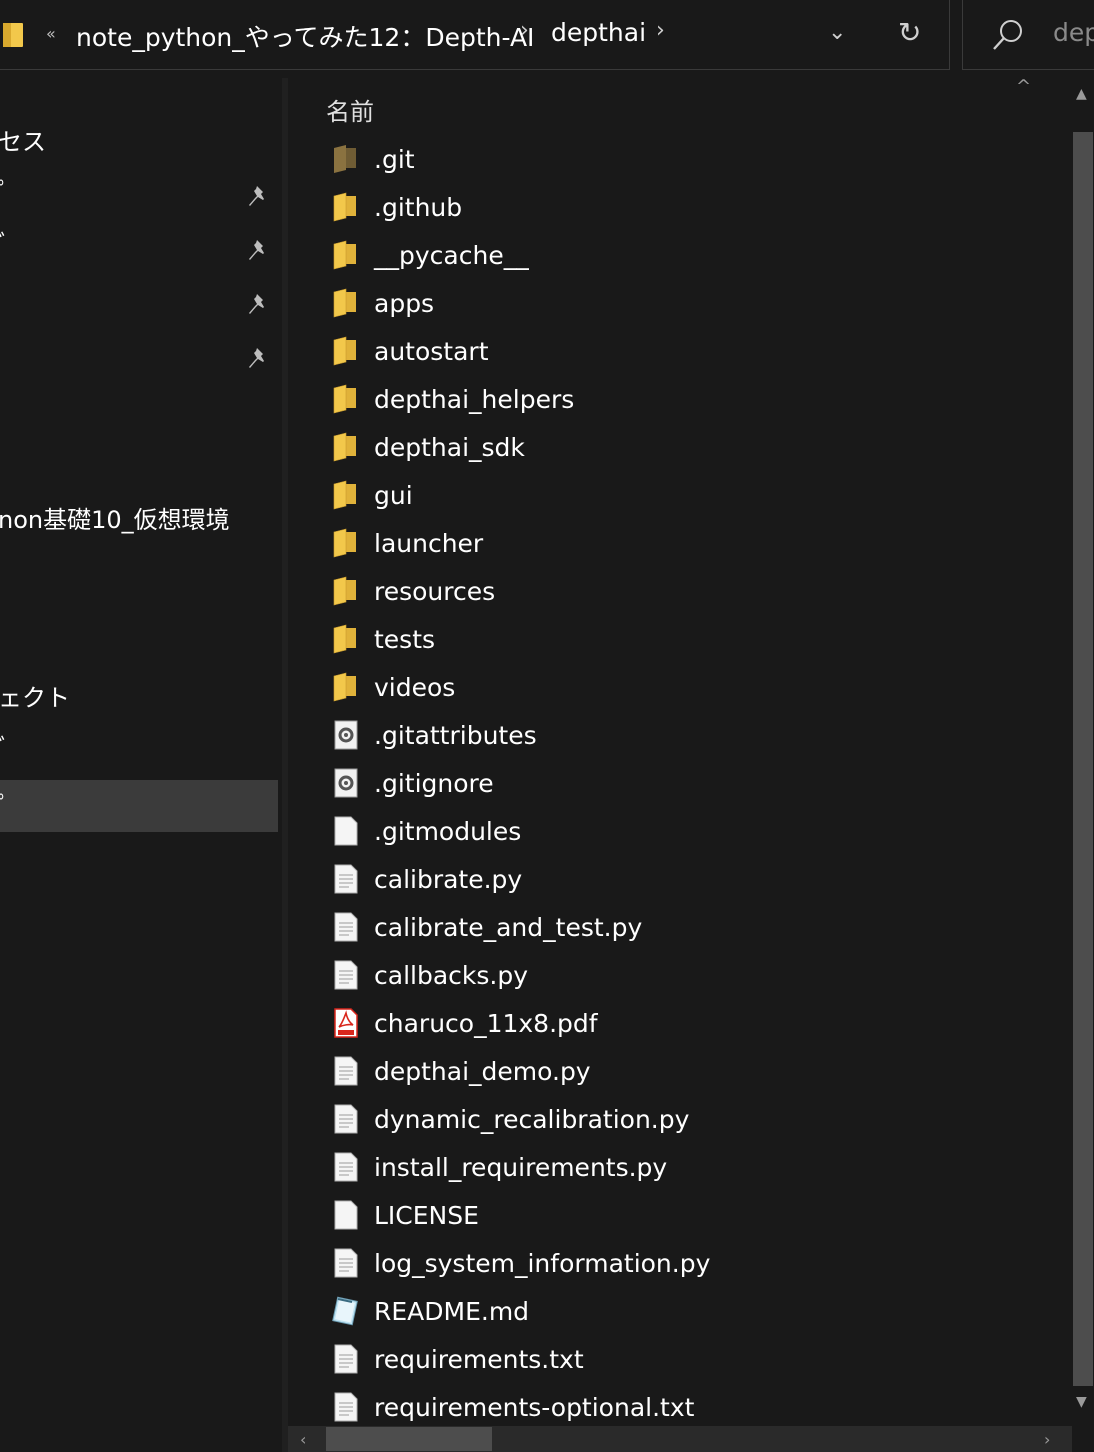  Describe the element at coordinates (35, 698) in the screenshot. I see `nav-item-label: ェクト` at that location.